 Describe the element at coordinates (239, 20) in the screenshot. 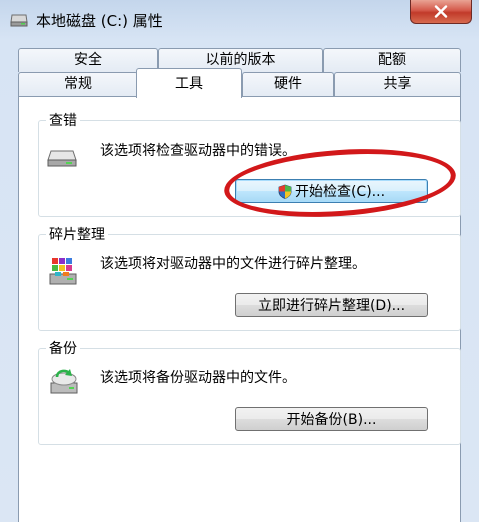

I see `title-bar: 本地磁盘 (C:) 属性` at that location.